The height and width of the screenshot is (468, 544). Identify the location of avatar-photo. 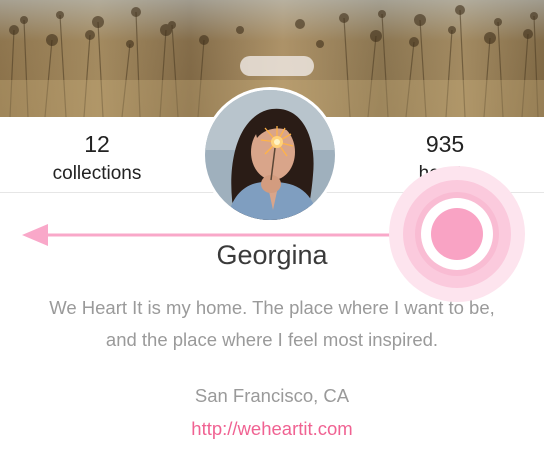
(270, 155).